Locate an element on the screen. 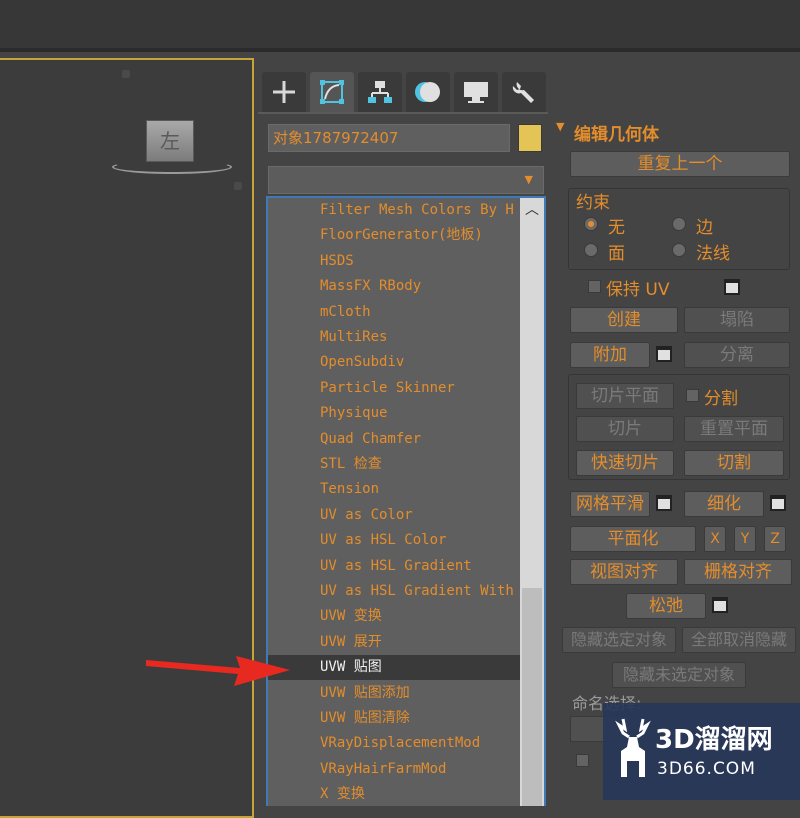 This screenshot has width=800, height=818. modifier-list-item: Tension is located at coordinates (395, 489).